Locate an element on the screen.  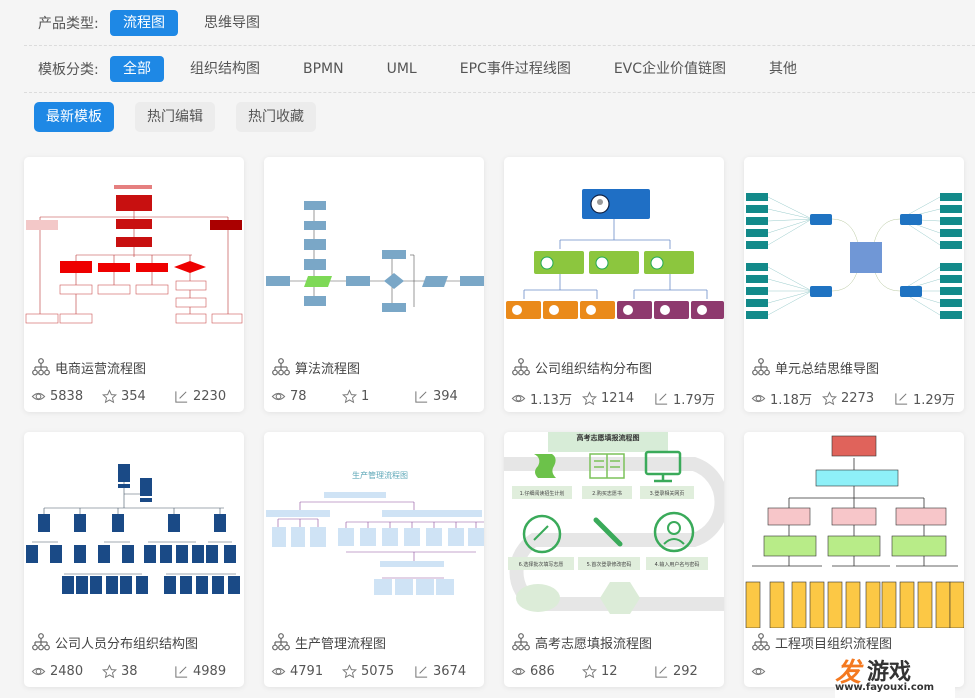
edits-count: 1.79万 is located at coordinates (694, 400).